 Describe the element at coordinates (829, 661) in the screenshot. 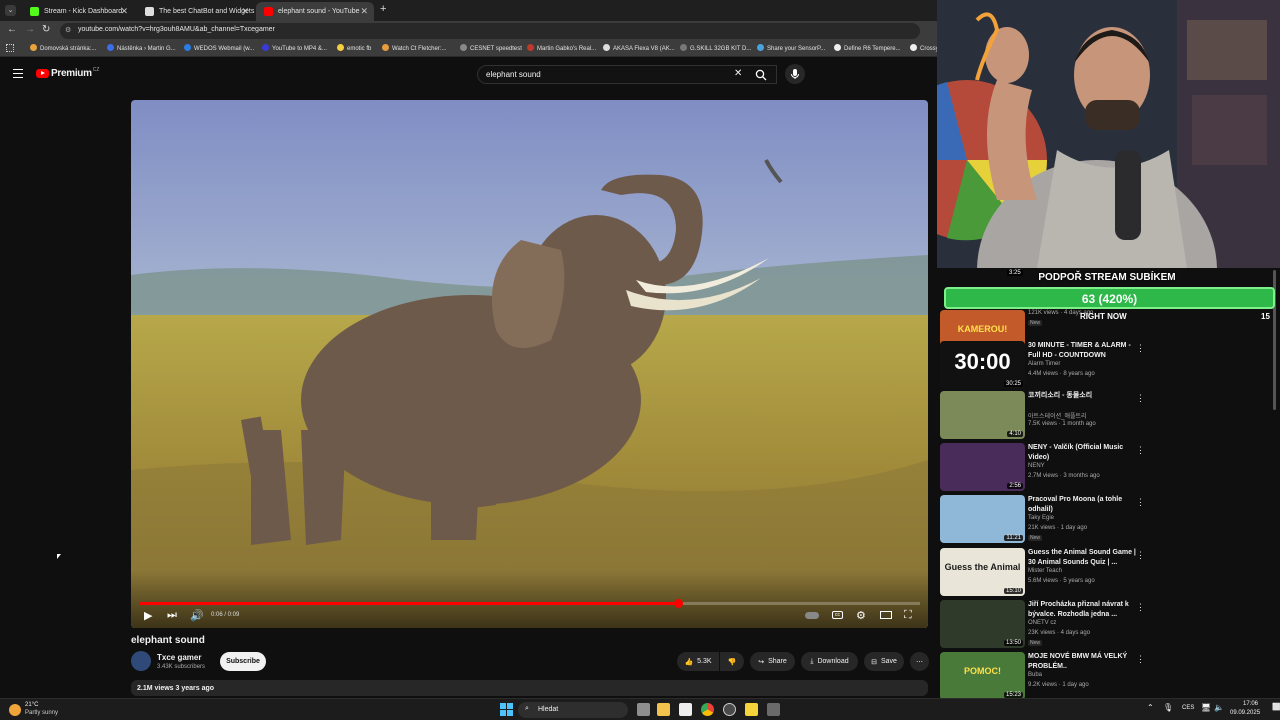

I see `download-button: ⤓ Download` at that location.